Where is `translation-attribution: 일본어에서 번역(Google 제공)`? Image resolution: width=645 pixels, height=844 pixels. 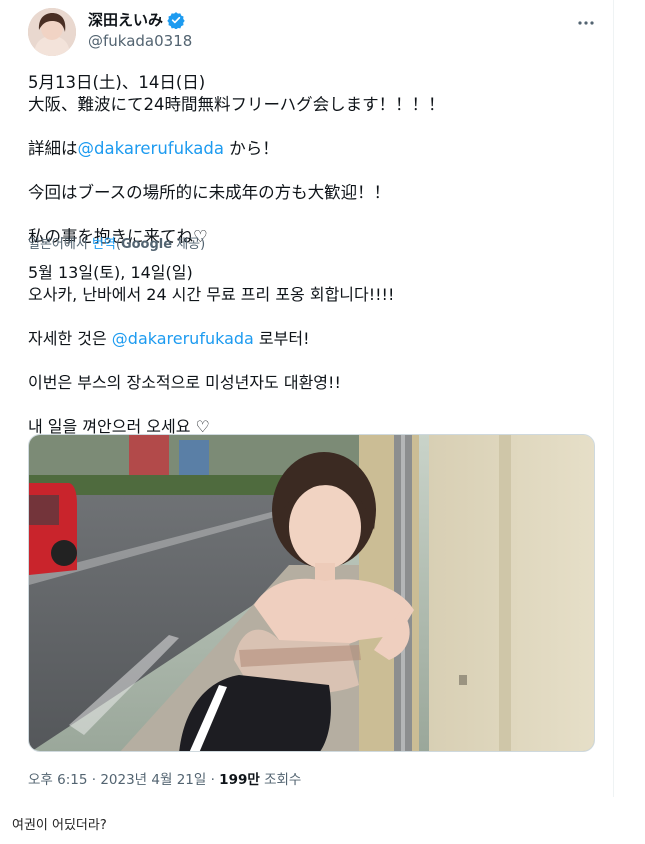 translation-attribution: 일본어에서 번역(Google 제공) is located at coordinates (116, 245).